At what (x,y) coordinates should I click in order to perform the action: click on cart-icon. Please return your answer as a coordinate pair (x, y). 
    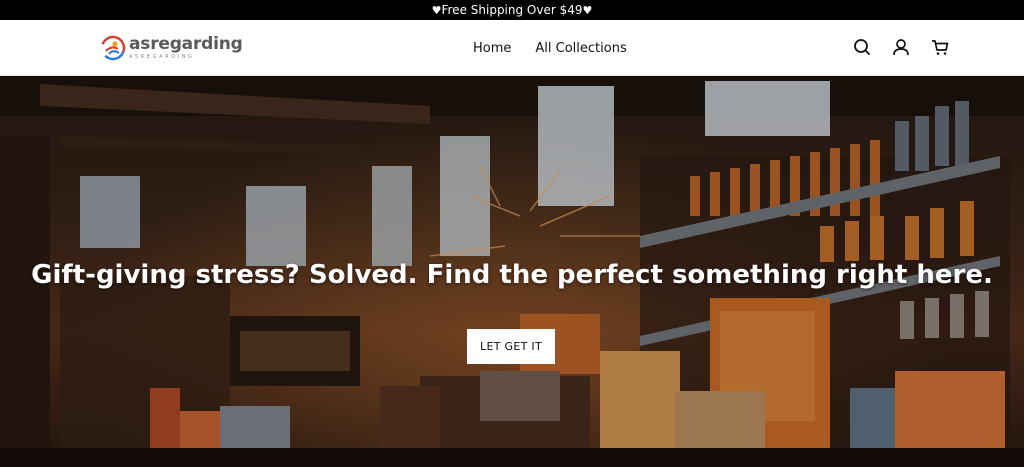
    Looking at the image, I should click on (940, 47).